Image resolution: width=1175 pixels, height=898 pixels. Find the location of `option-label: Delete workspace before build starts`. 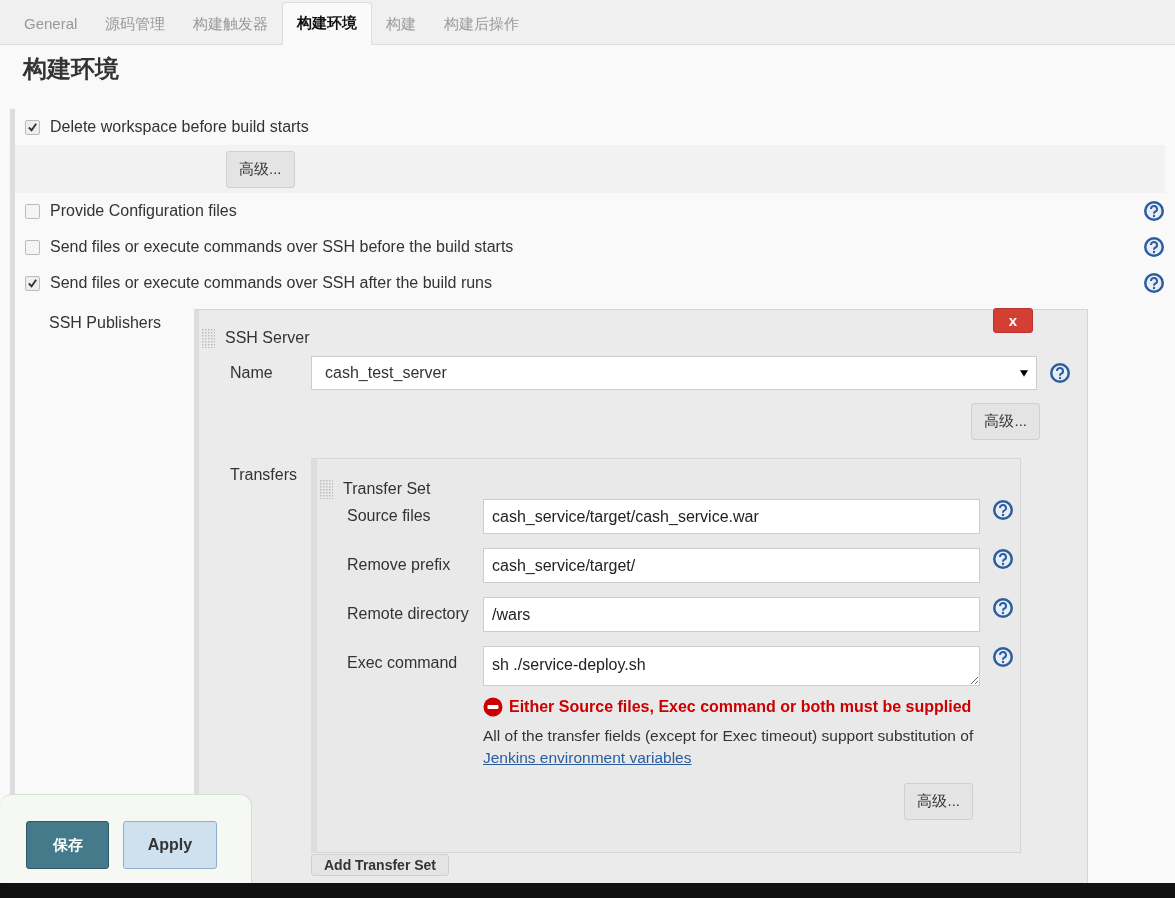

option-label: Delete workspace before build starts is located at coordinates (179, 127).